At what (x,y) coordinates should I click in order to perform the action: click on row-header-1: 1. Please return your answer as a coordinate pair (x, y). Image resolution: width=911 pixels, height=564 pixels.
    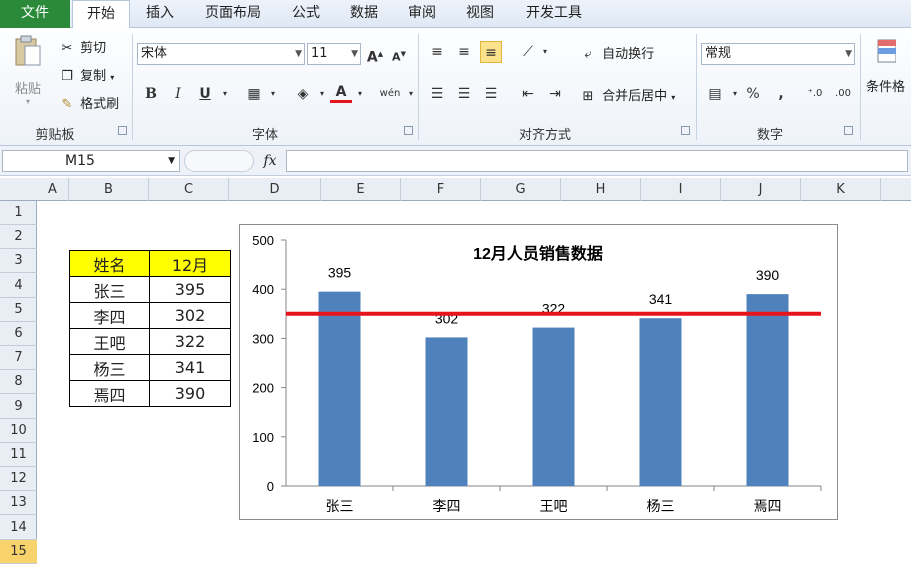
    Looking at the image, I should click on (18, 213).